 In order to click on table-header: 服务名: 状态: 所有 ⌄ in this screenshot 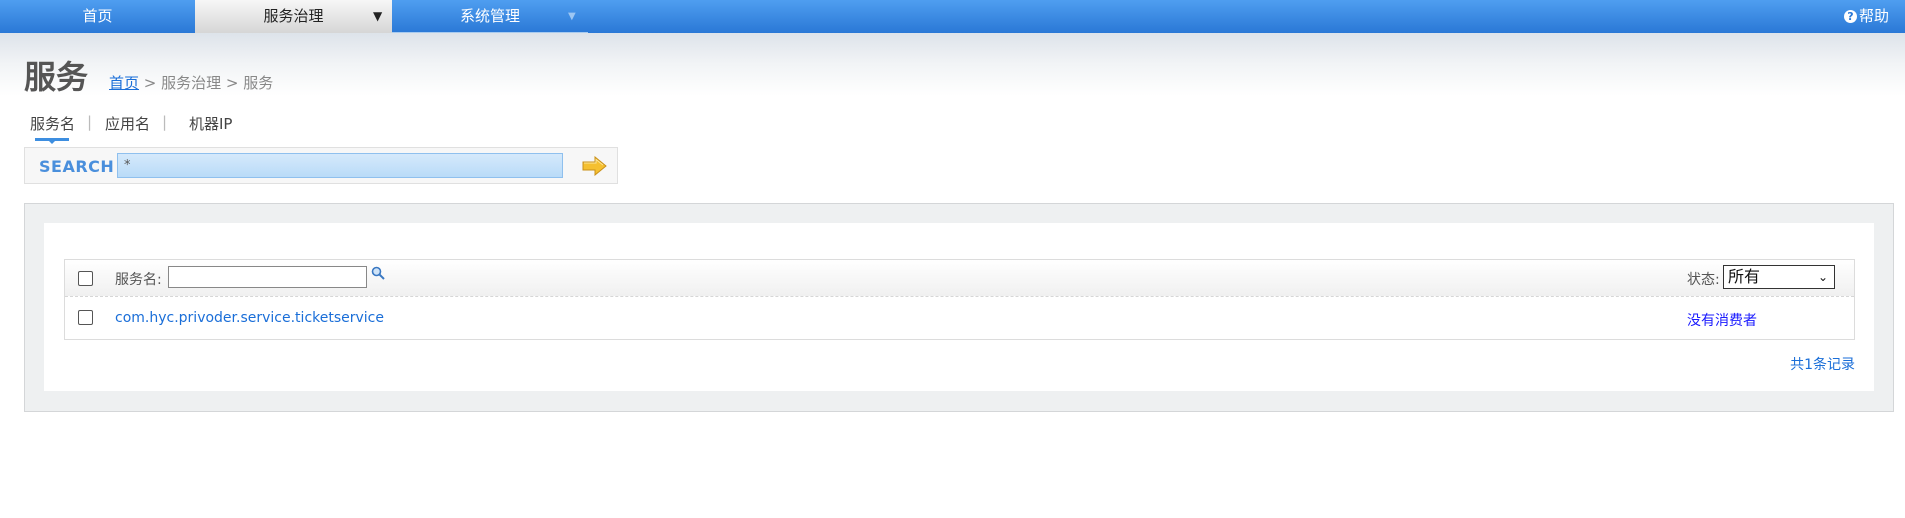, I will do `click(959, 278)`.